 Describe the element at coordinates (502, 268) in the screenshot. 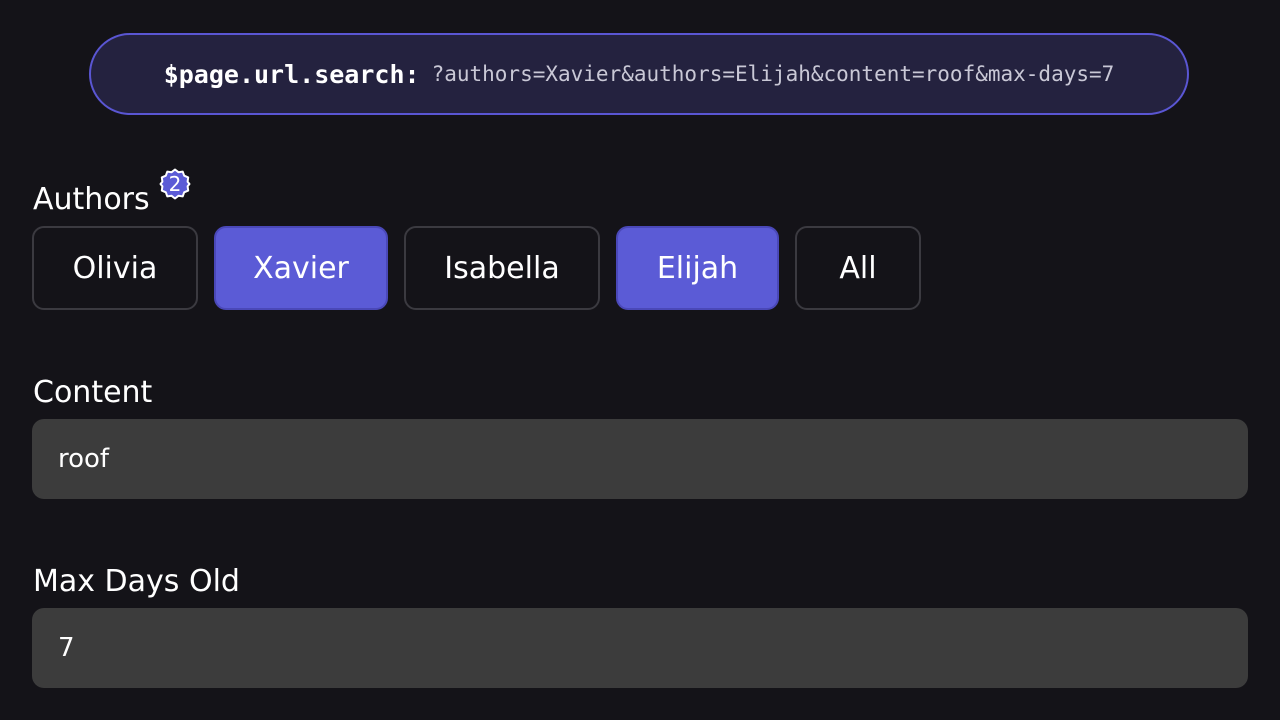

I see `author-chip-isabella: Isabella` at that location.